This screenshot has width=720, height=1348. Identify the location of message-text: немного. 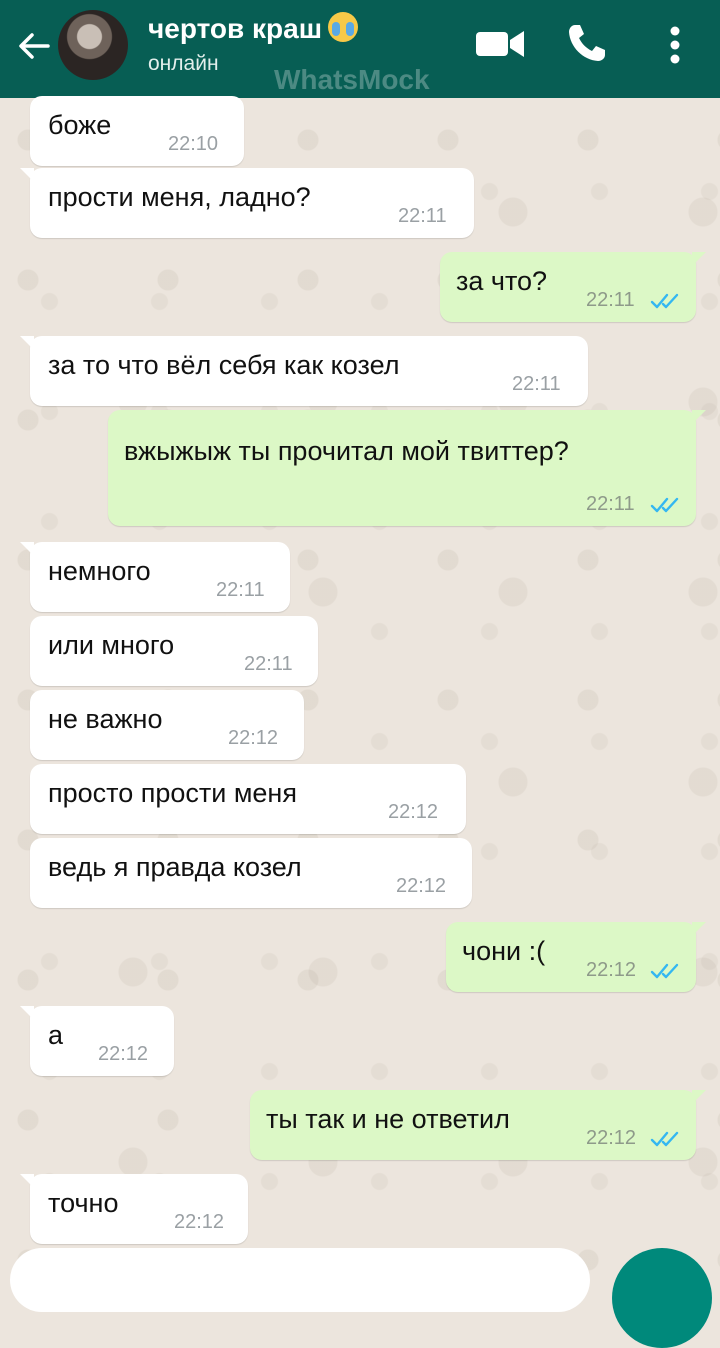
(99, 571).